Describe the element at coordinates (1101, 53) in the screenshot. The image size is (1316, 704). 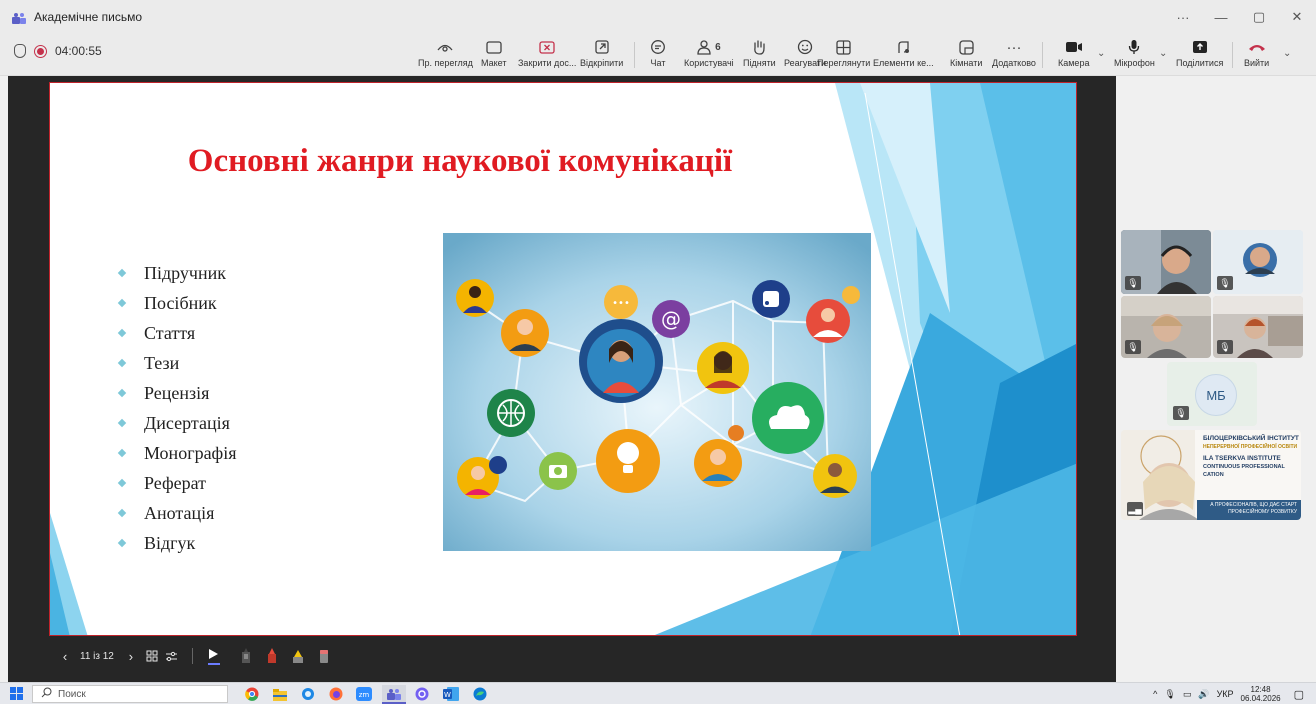
I see `camera-options-chevron-icon: ⌄` at that location.